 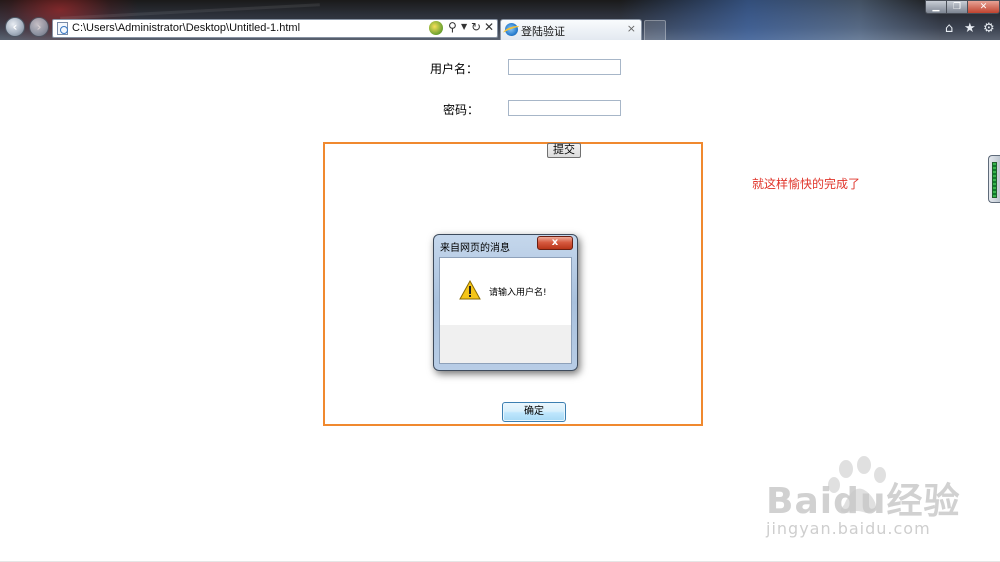 I want to click on window-controls: ▁ ❐ ✕, so click(x=960, y=7).